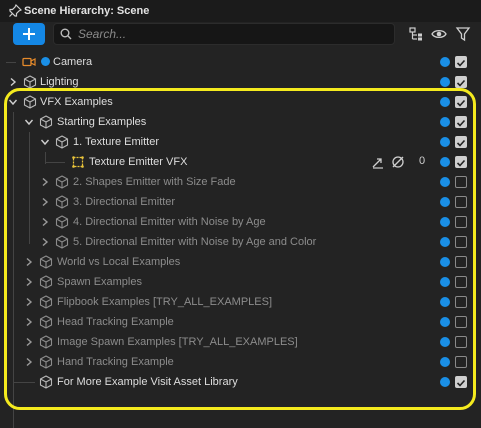 The height and width of the screenshot is (428, 481). What do you see at coordinates (240, 162) in the screenshot?
I see `tree-row-texture-emitter-vfx: Texture Emitter VFX 0` at bounding box center [240, 162].